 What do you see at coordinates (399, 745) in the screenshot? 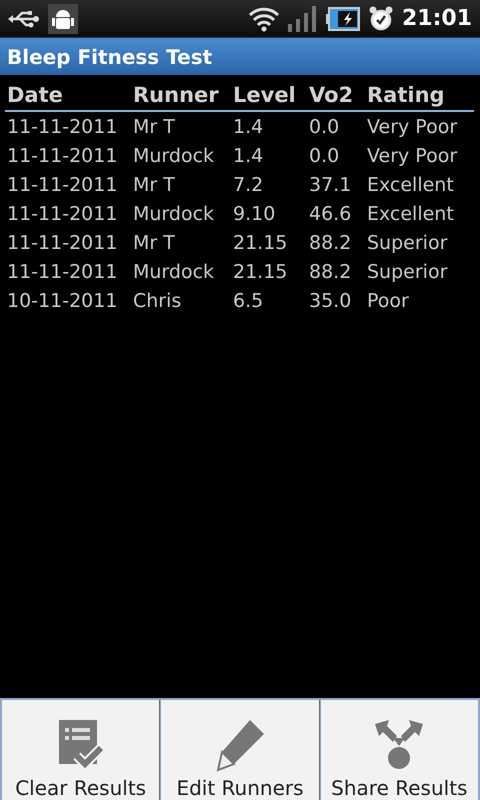
I see `share-icon` at bounding box center [399, 745].